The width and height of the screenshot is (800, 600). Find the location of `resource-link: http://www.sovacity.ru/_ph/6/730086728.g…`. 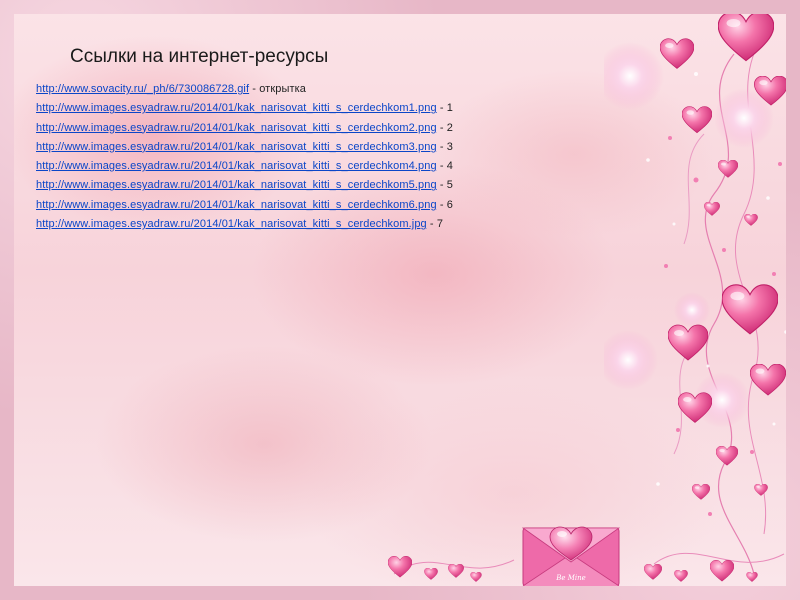

resource-link: http://www.sovacity.ru/_ph/6/730086728.g… is located at coordinates (142, 89).